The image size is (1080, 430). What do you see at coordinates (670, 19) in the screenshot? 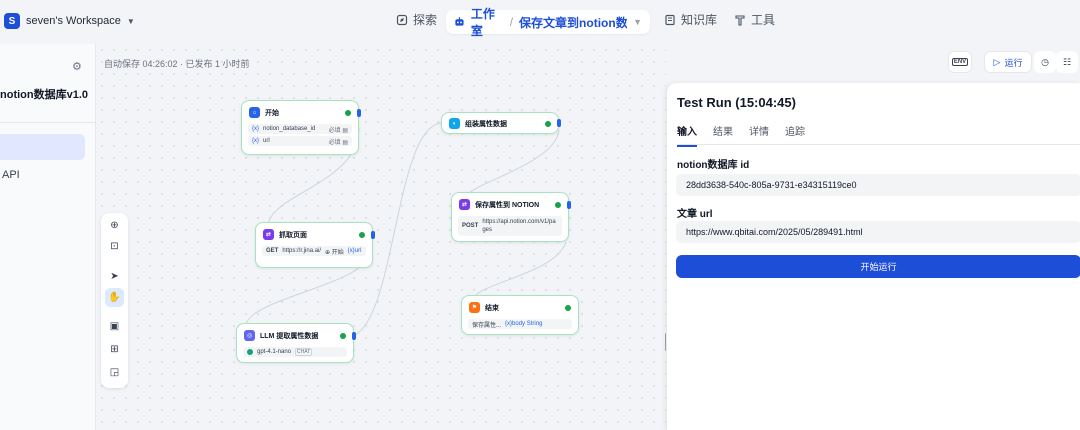
I see `book-icon` at bounding box center [670, 19].